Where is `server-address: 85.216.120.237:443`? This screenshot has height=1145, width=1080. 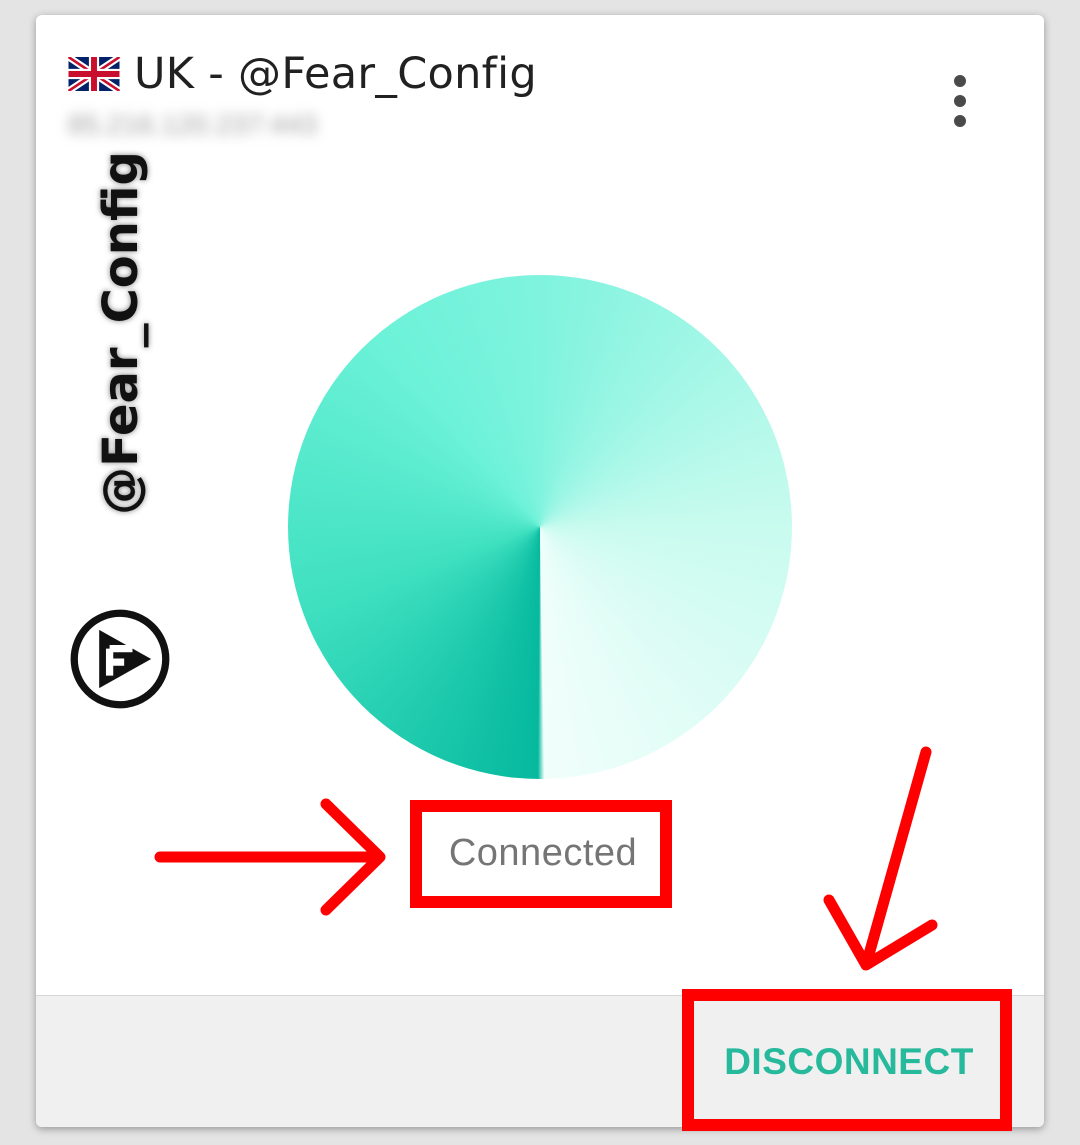
server-address: 85.216.120.237:443 is located at coordinates (193, 124).